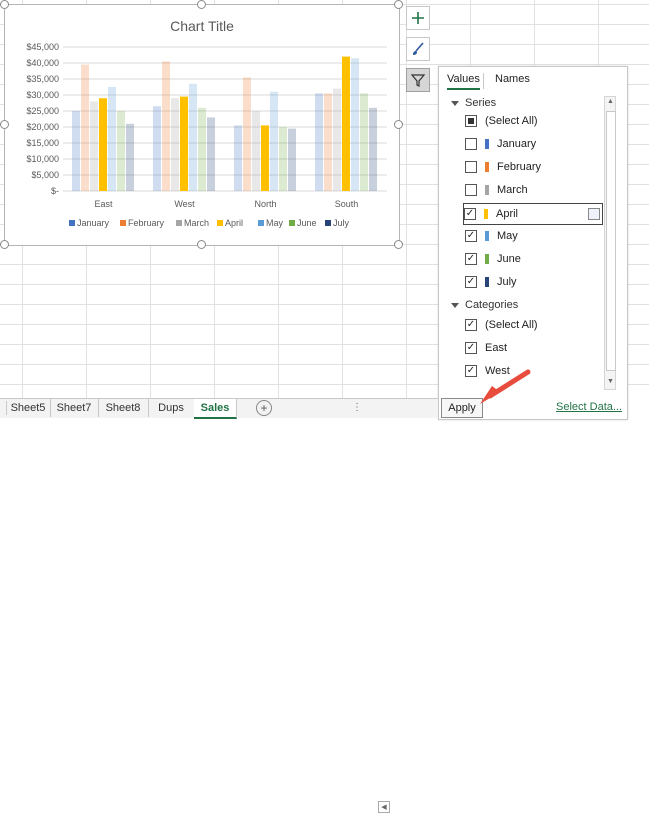 This screenshot has height=815, width=649. What do you see at coordinates (4, 244) in the screenshot?
I see `resize-handle-bottom-left` at bounding box center [4, 244].